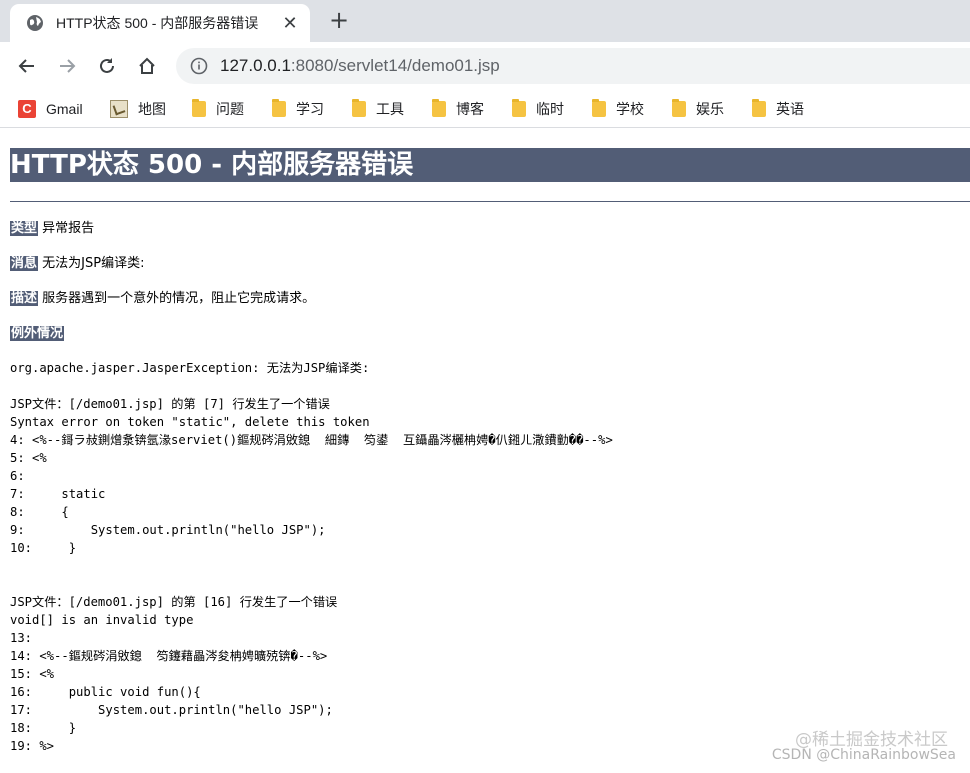 This screenshot has height=773, width=970. I want to click on type-label: 类型, so click(24, 228).